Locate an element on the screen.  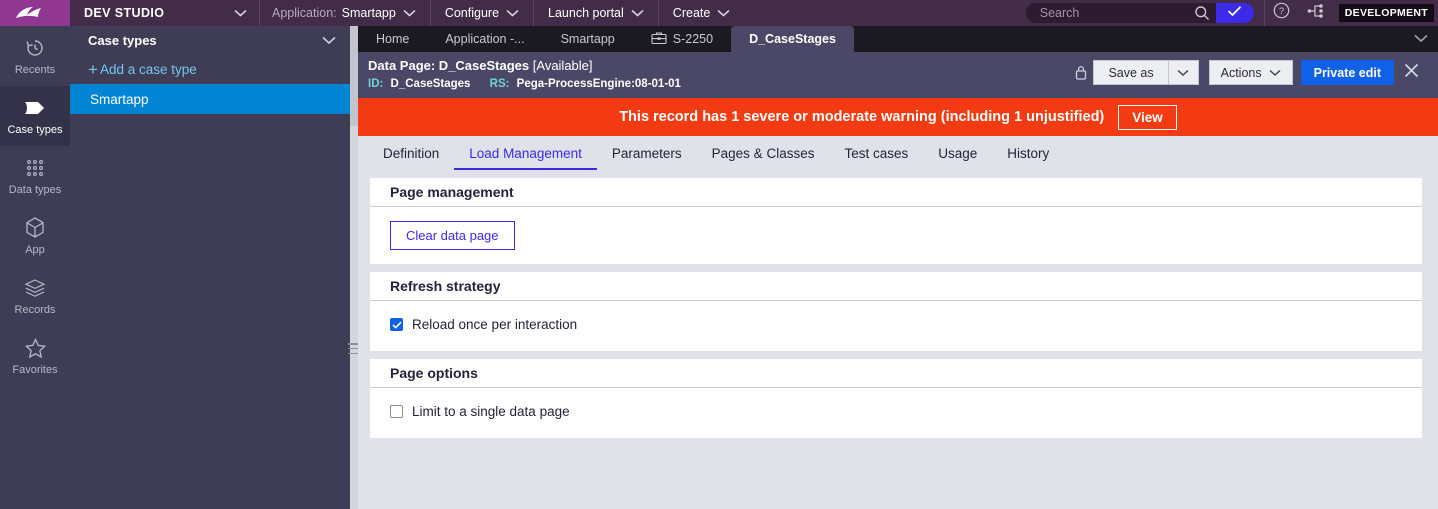
limit-single-data-page-checkbox is located at coordinates (396, 411).